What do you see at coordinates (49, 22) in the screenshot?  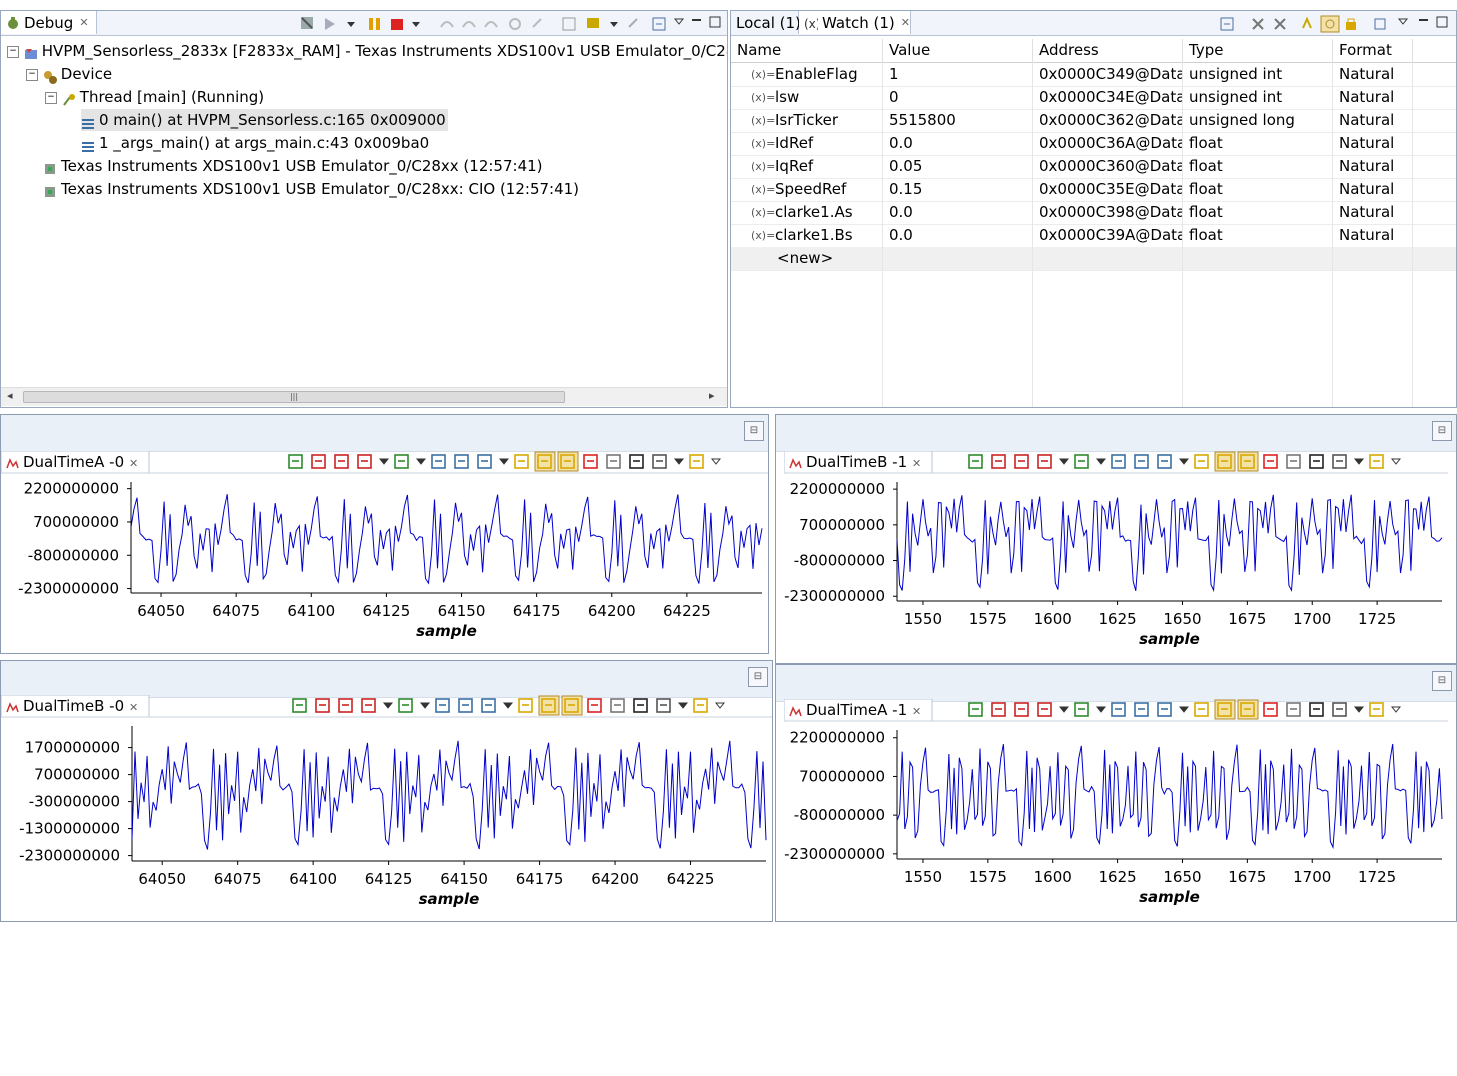 I see `tab-debug: Debug ✕` at bounding box center [49, 22].